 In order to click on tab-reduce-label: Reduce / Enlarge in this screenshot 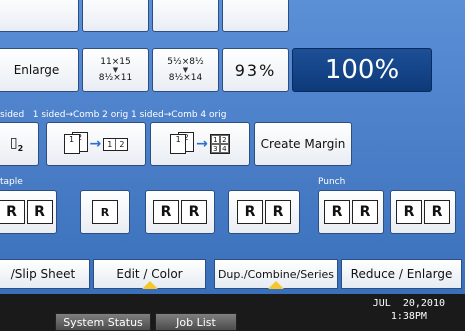, I will do `click(401, 274)`.